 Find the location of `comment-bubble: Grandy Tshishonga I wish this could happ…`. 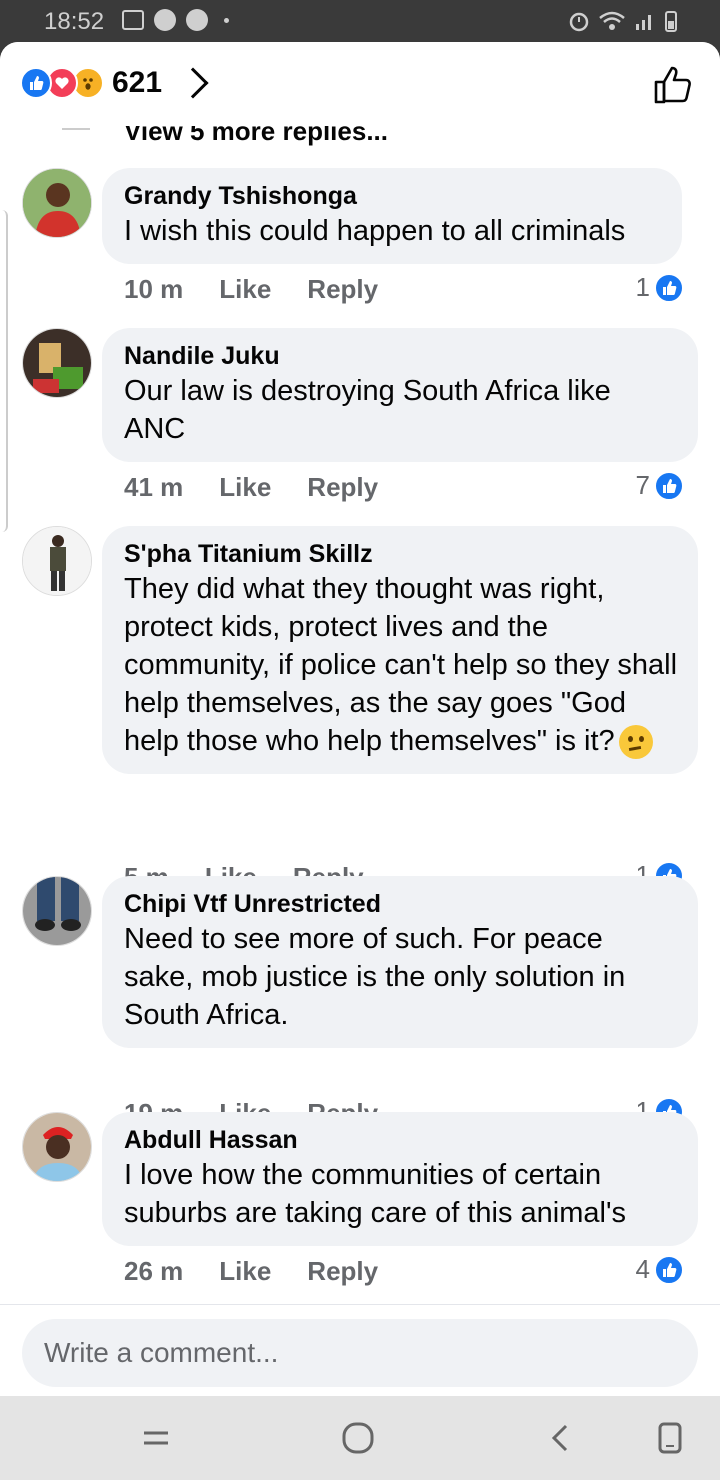

comment-bubble: Grandy Tshishonga I wish this could happ… is located at coordinates (392, 216).